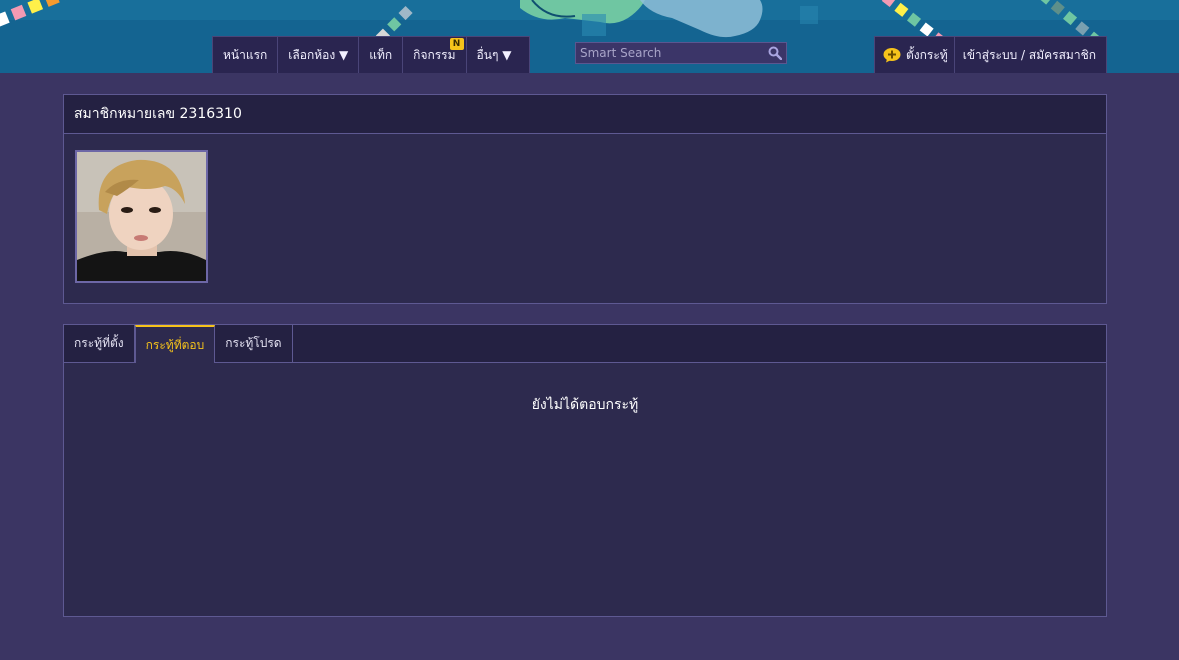  I want to click on nav-more: อื่นๆ ▼, so click(494, 55).